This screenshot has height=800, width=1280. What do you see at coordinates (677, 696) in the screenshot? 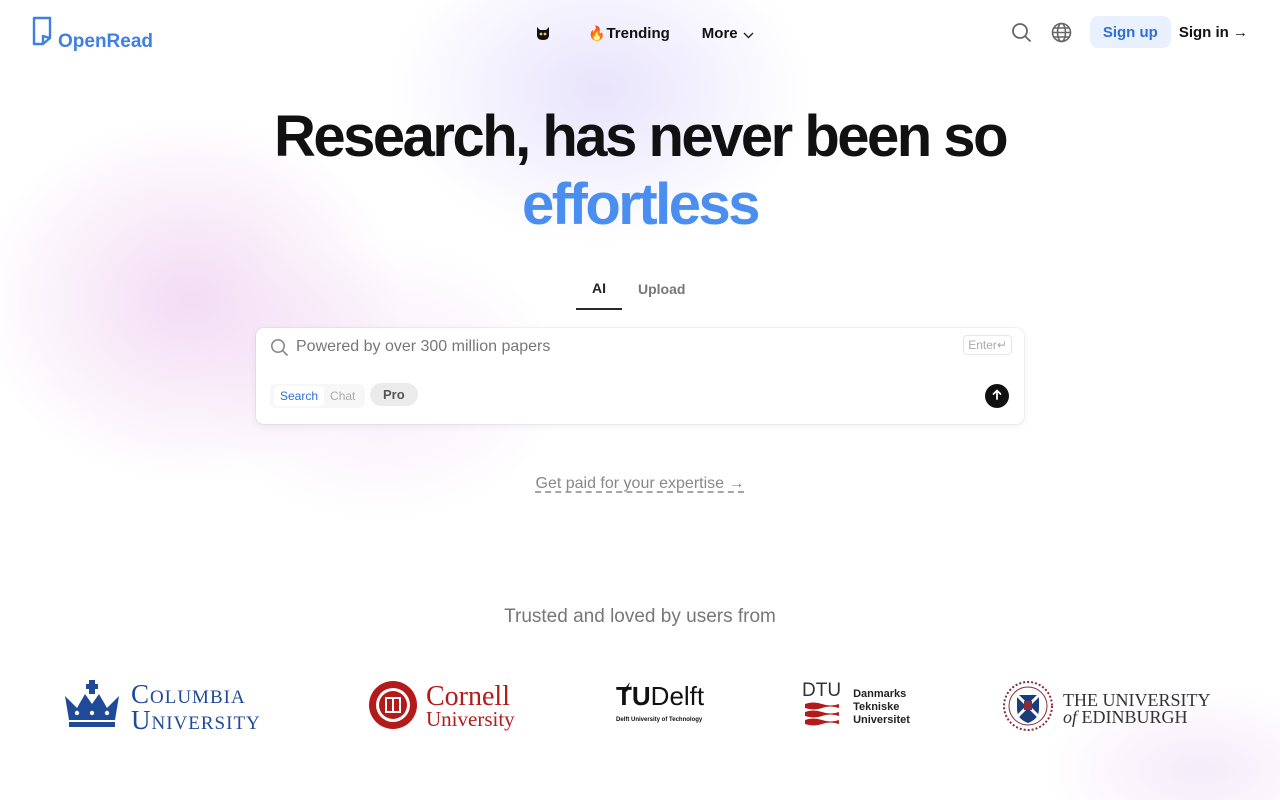
I see `tu-delft-delft: Delft` at bounding box center [677, 696].